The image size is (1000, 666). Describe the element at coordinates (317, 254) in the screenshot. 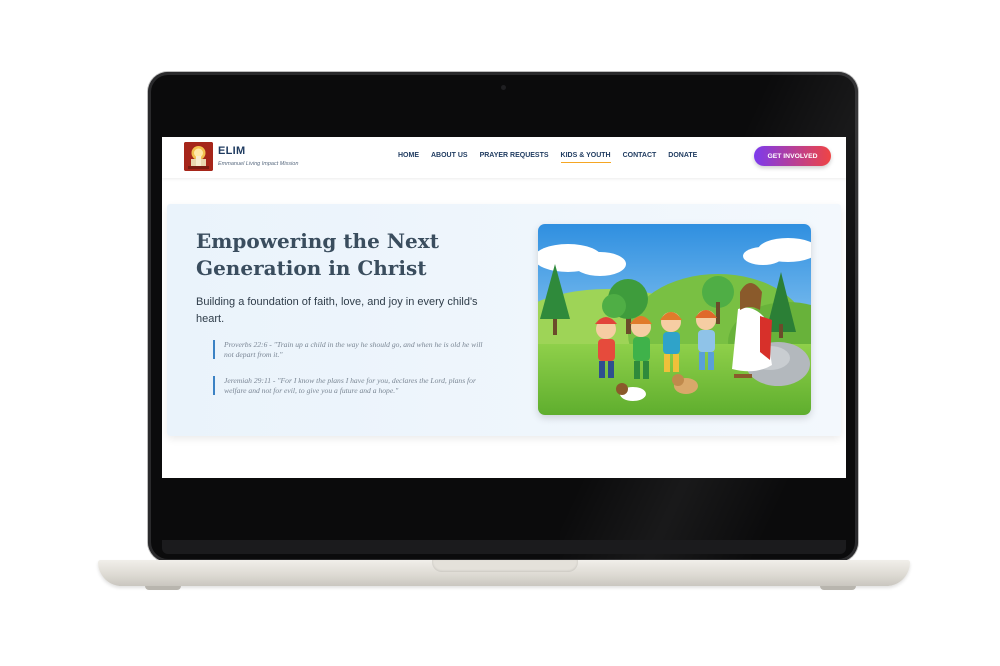

I see `hero-title: Empowering the Next Generation in Christ` at that location.